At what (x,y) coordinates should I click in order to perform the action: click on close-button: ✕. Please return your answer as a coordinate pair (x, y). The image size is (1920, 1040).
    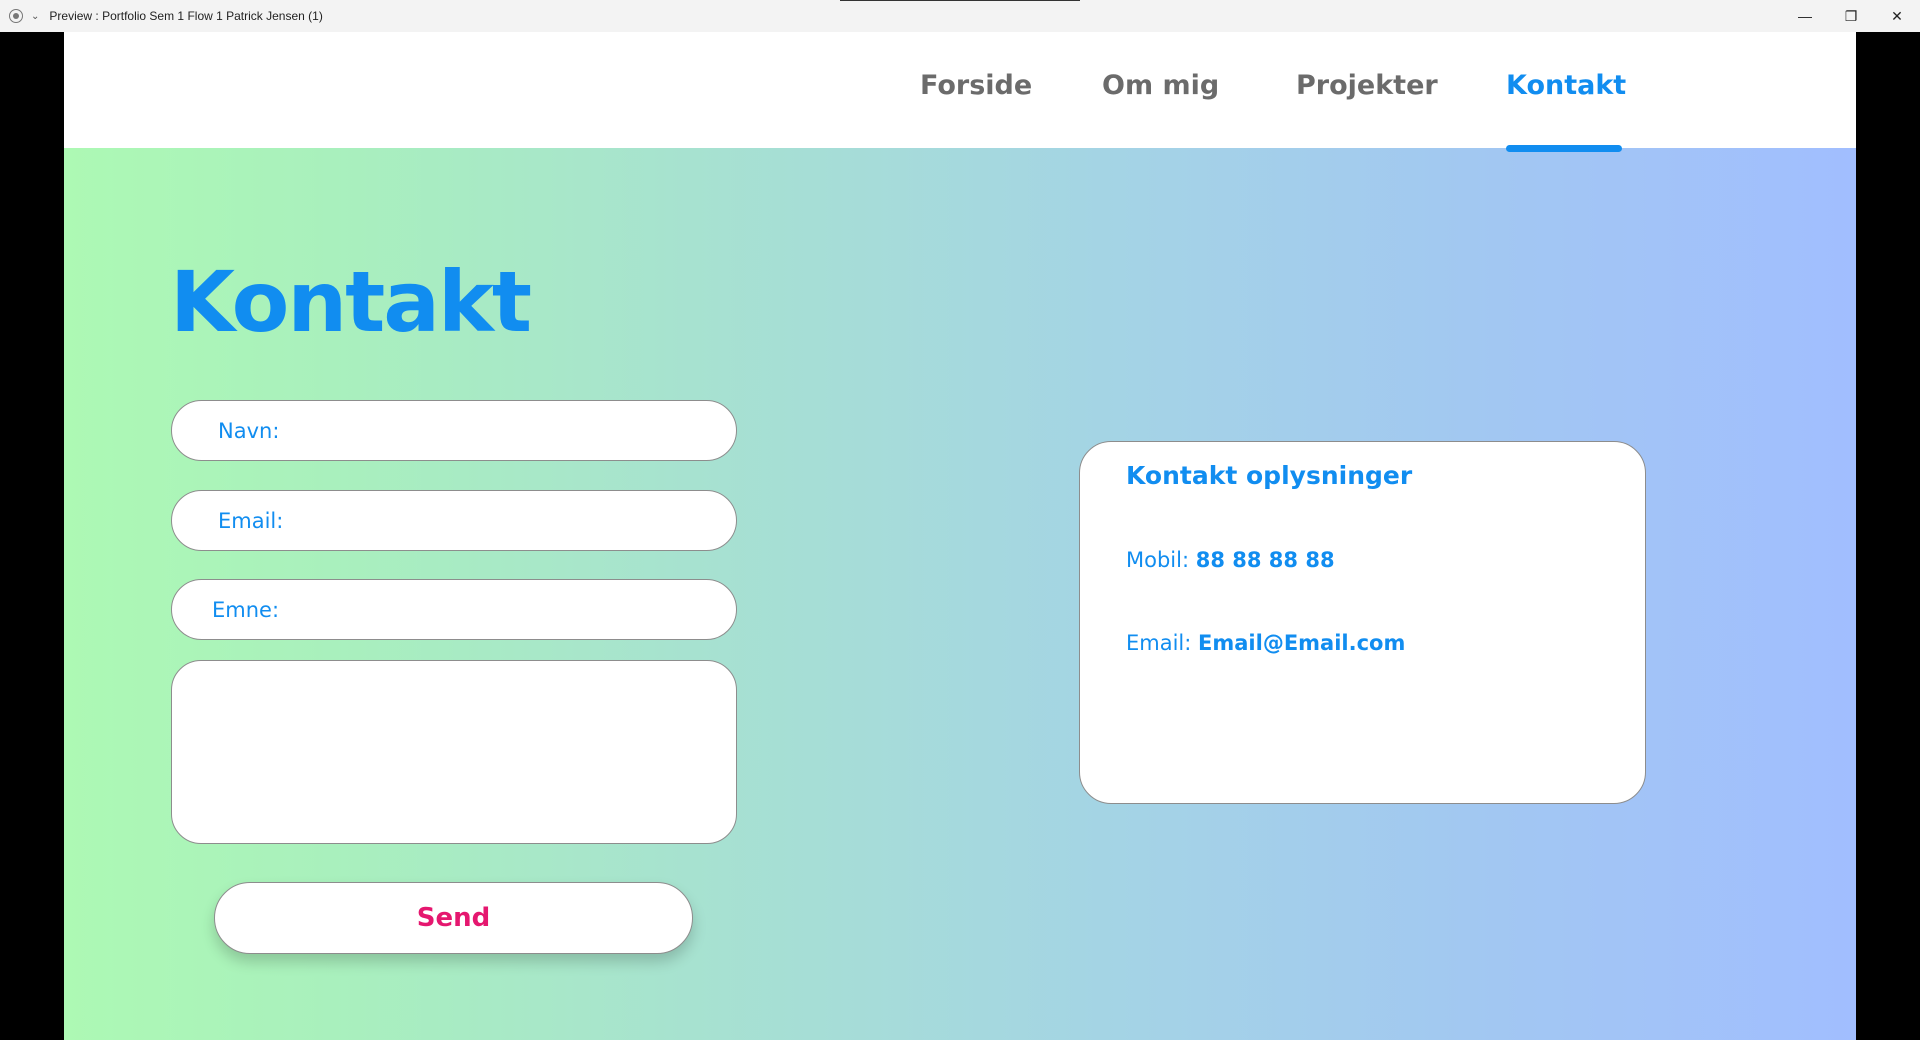
    Looking at the image, I should click on (1897, 16).